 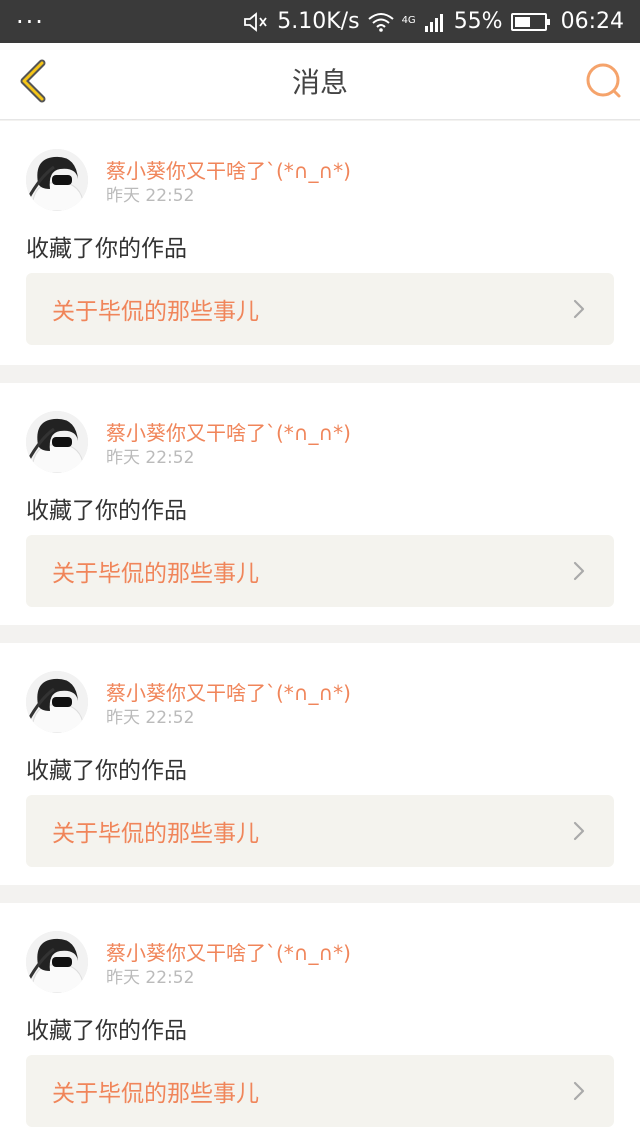 I want to click on battery-percent: 55%, so click(x=478, y=21).